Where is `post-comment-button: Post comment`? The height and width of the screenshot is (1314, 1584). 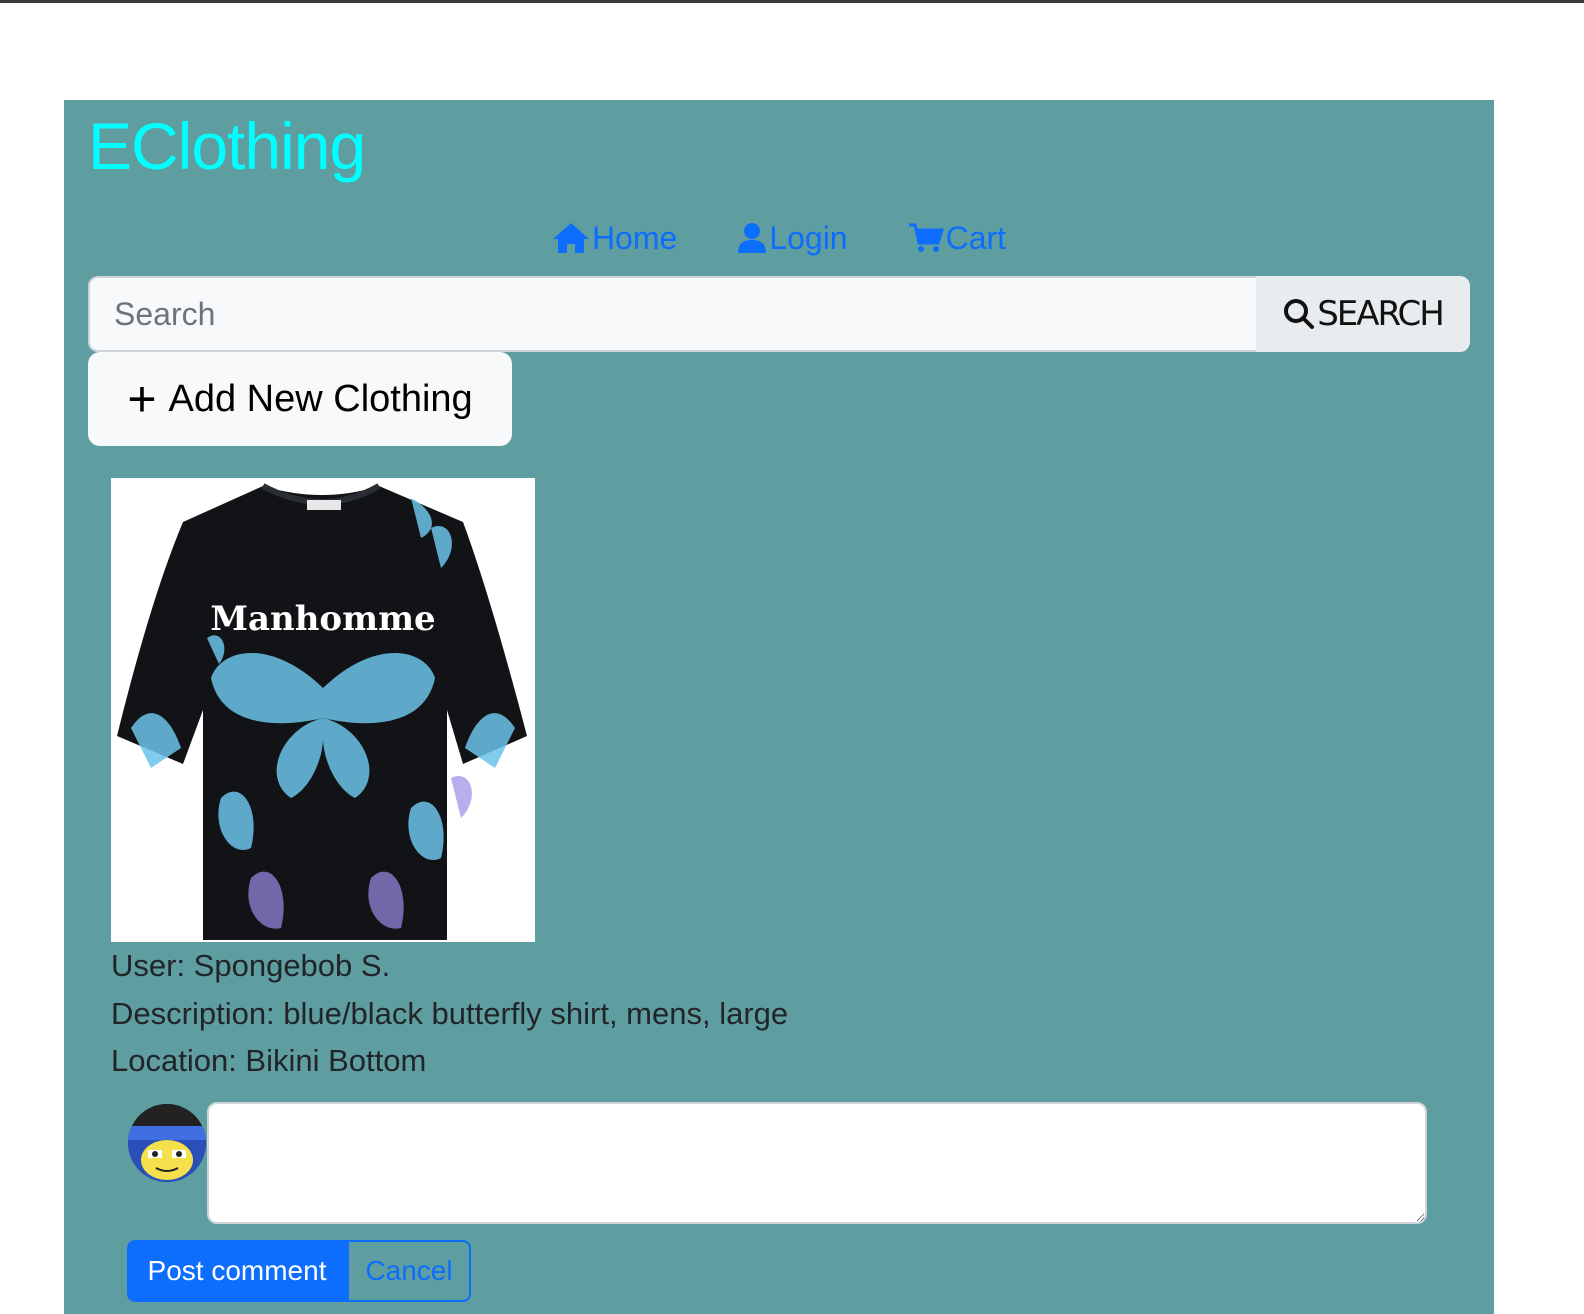
post-comment-button: Post comment is located at coordinates (237, 1271).